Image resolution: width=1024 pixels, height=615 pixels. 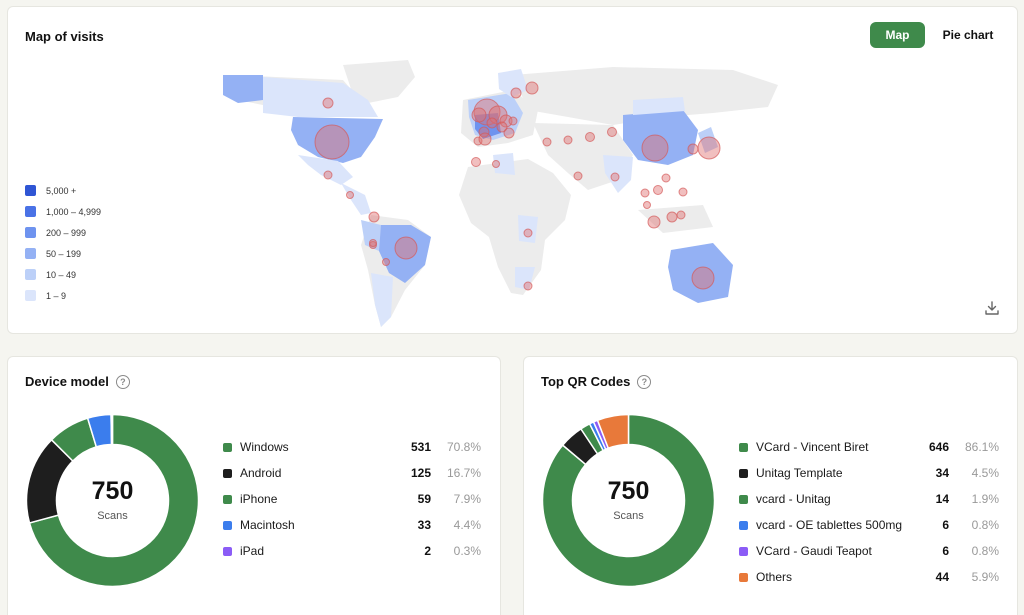 What do you see at coordinates (942, 577) in the screenshot?
I see `item-count: 44` at bounding box center [942, 577].